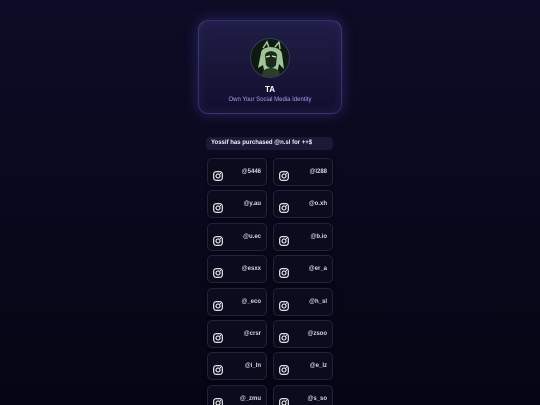 This screenshot has height=405, width=540. Describe the element at coordinates (251, 172) in the screenshot. I see `handle-username: @5446` at that location.